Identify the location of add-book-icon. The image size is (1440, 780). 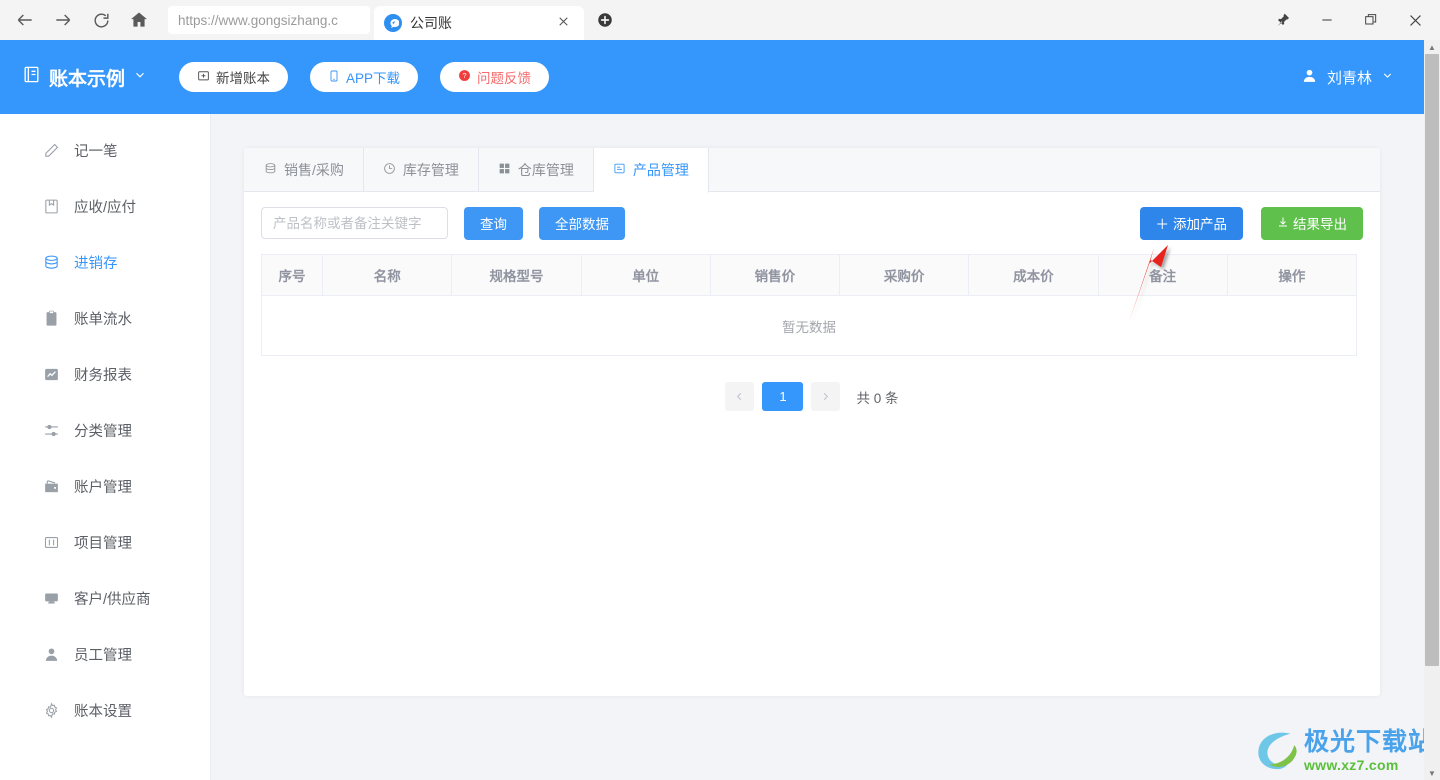
(203, 77).